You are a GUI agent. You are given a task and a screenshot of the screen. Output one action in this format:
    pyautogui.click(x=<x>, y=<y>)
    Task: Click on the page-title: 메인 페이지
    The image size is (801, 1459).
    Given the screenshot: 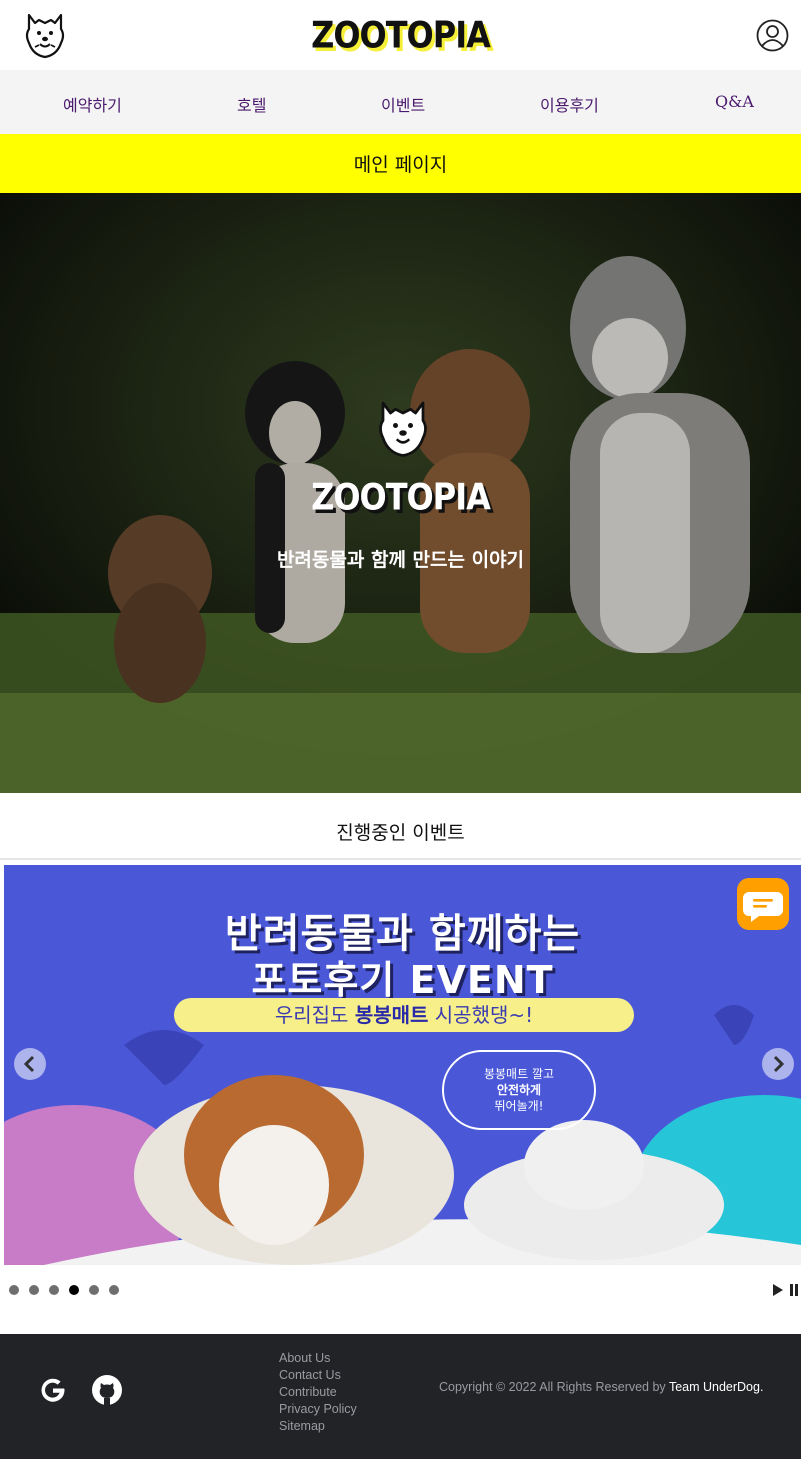 What is the action you would take?
    pyautogui.click(x=400, y=163)
    